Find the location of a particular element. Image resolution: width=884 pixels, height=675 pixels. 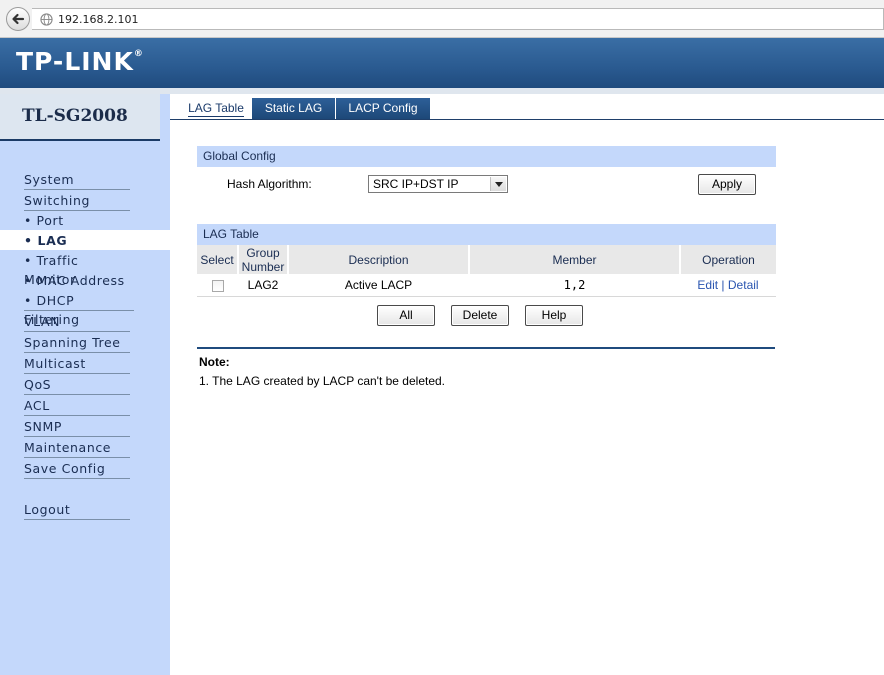

column-header-operation: Operation is located at coordinates (728, 259).